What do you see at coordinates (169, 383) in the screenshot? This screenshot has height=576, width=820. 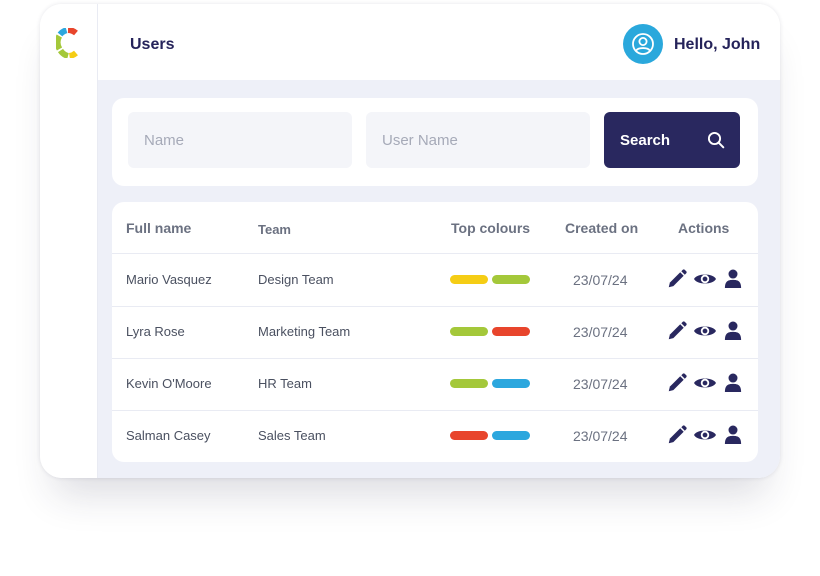 I see `cell-full-name: Kevin O'Moore` at bounding box center [169, 383].